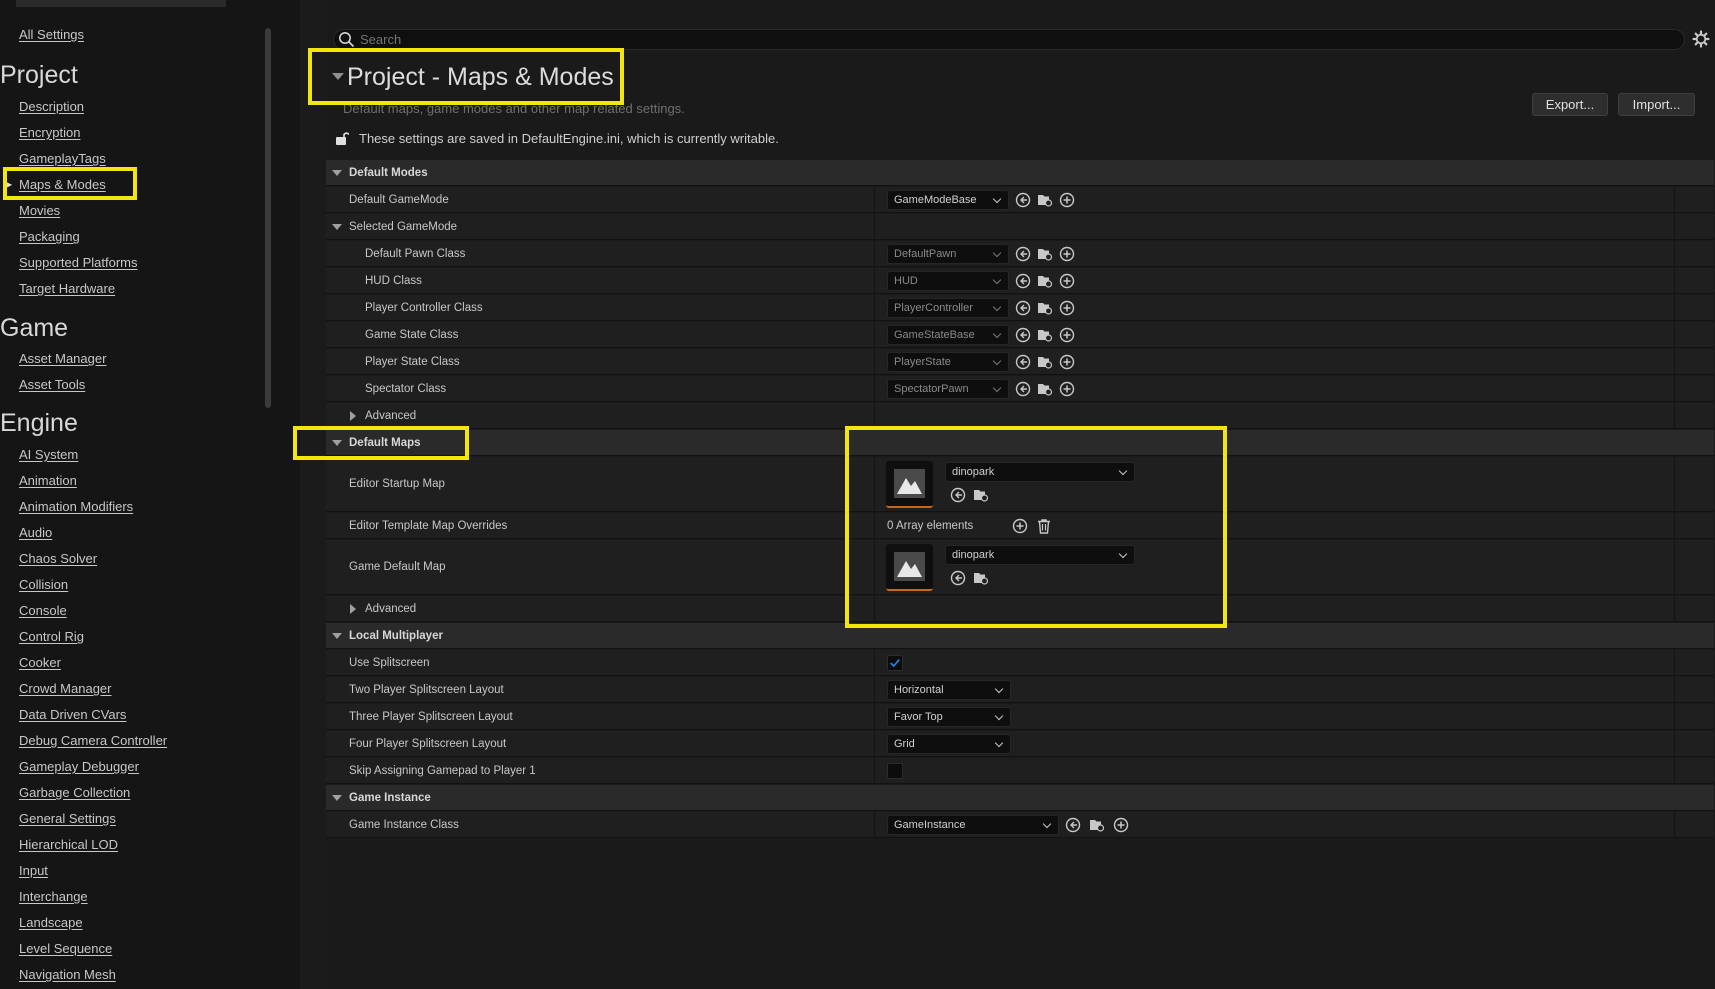 This screenshot has width=1715, height=989. I want to click on default-pawn-dropdown: DefaultPawn, so click(948, 254).